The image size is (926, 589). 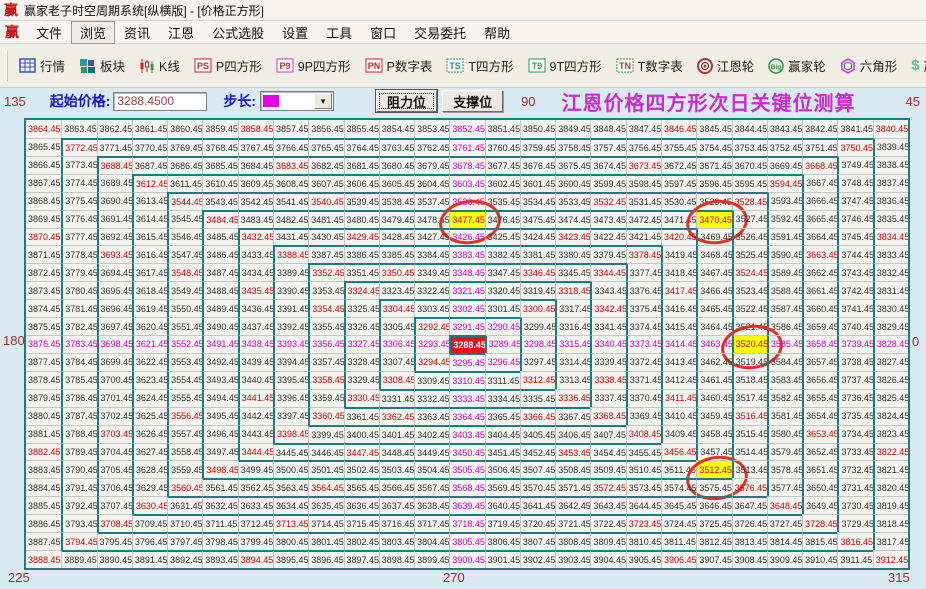 I want to click on price-cell: 3320.45, so click(x=502, y=290).